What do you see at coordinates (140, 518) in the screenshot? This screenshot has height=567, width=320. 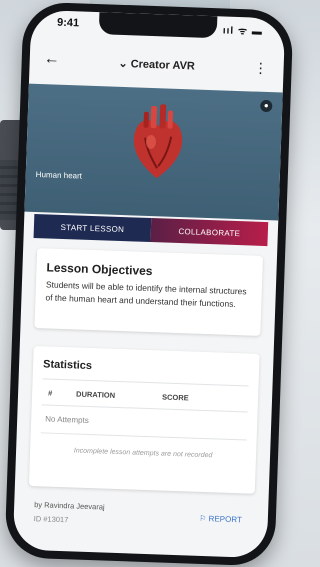 I see `lesson-footer: by Ravindra Jeevaraj ID #13017 ⚐ REPORT` at bounding box center [140, 518].